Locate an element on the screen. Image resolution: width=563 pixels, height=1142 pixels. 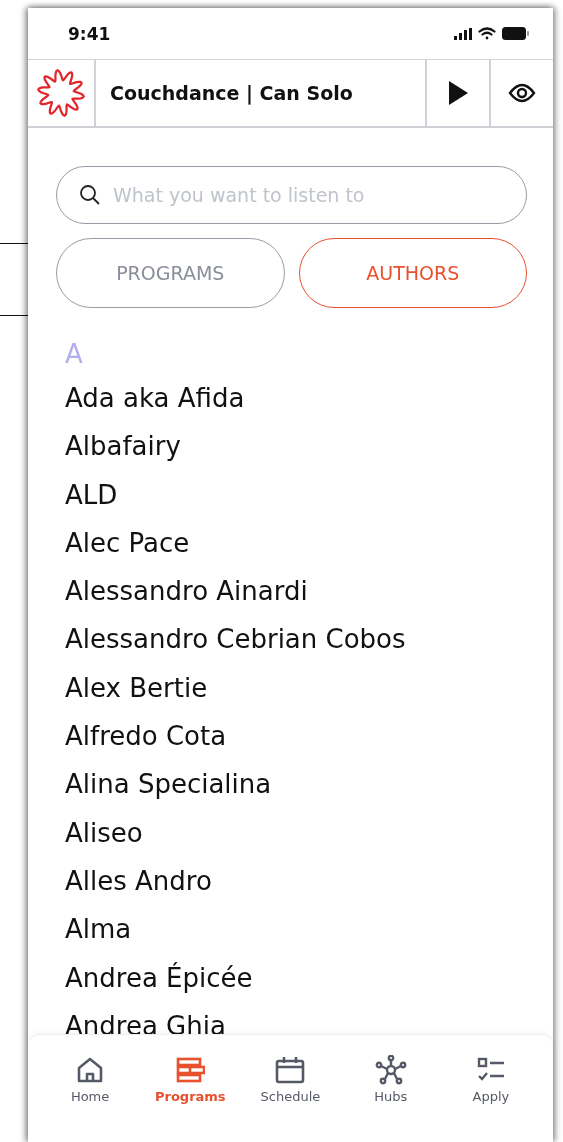
nav-tab: Apply is located at coordinates (490, 1079).